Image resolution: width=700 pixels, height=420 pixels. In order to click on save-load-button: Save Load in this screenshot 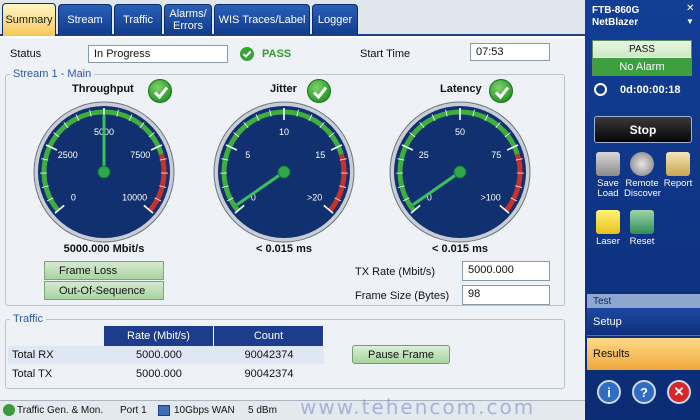, I will do `click(608, 175)`.